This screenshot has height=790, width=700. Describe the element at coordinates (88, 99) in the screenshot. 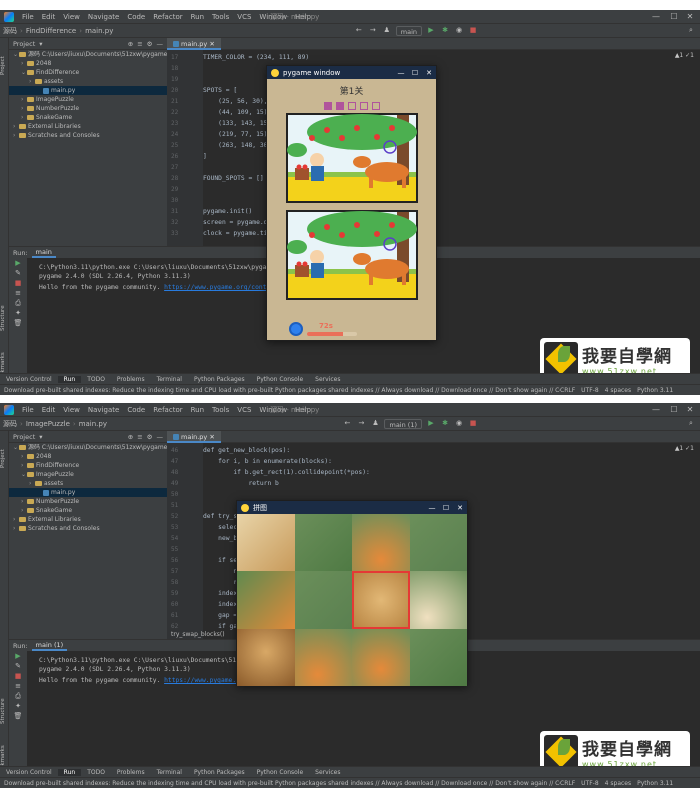

I see `tree-item: › ImagePuzzle` at that location.